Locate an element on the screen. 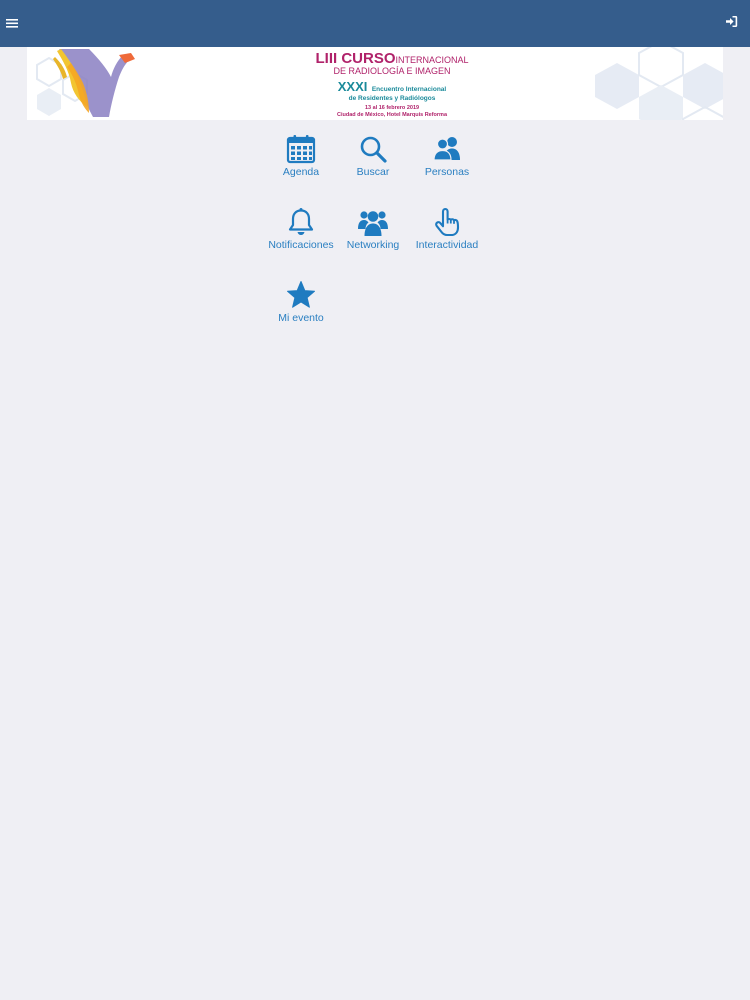  banner-course-title: LIII CURSO is located at coordinates (355, 58).